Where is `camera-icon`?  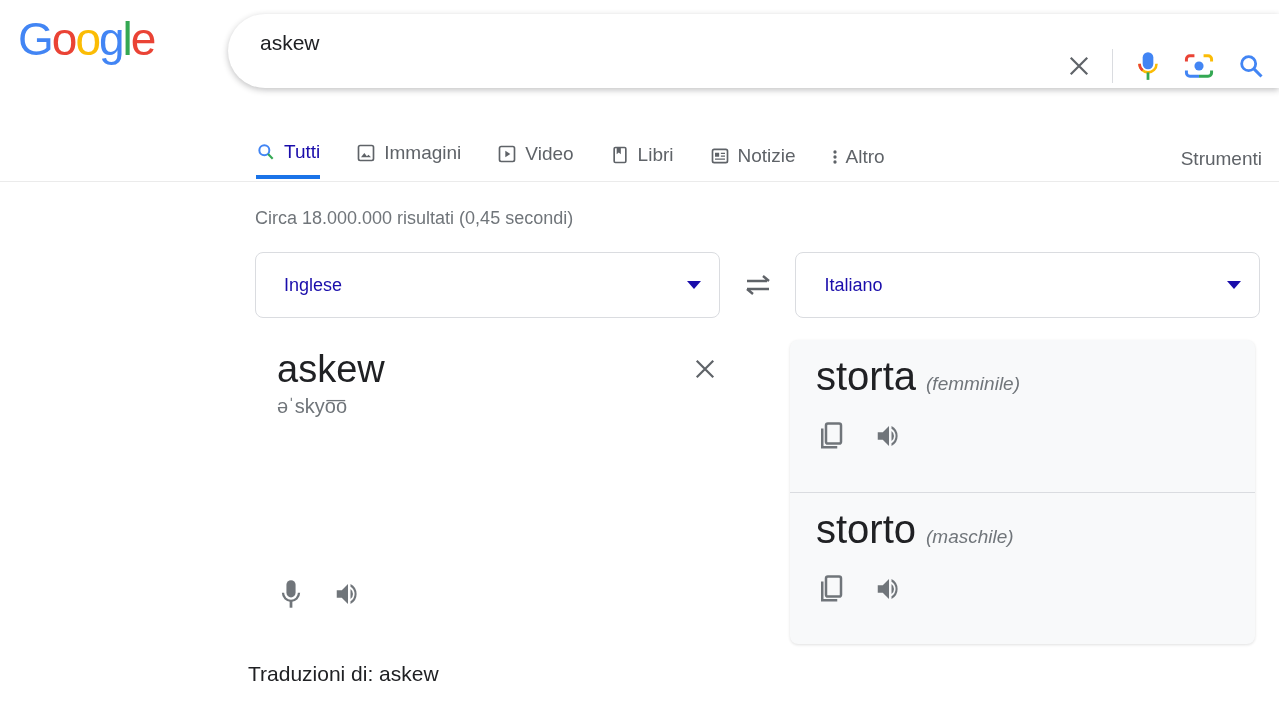 camera-icon is located at coordinates (1199, 66).